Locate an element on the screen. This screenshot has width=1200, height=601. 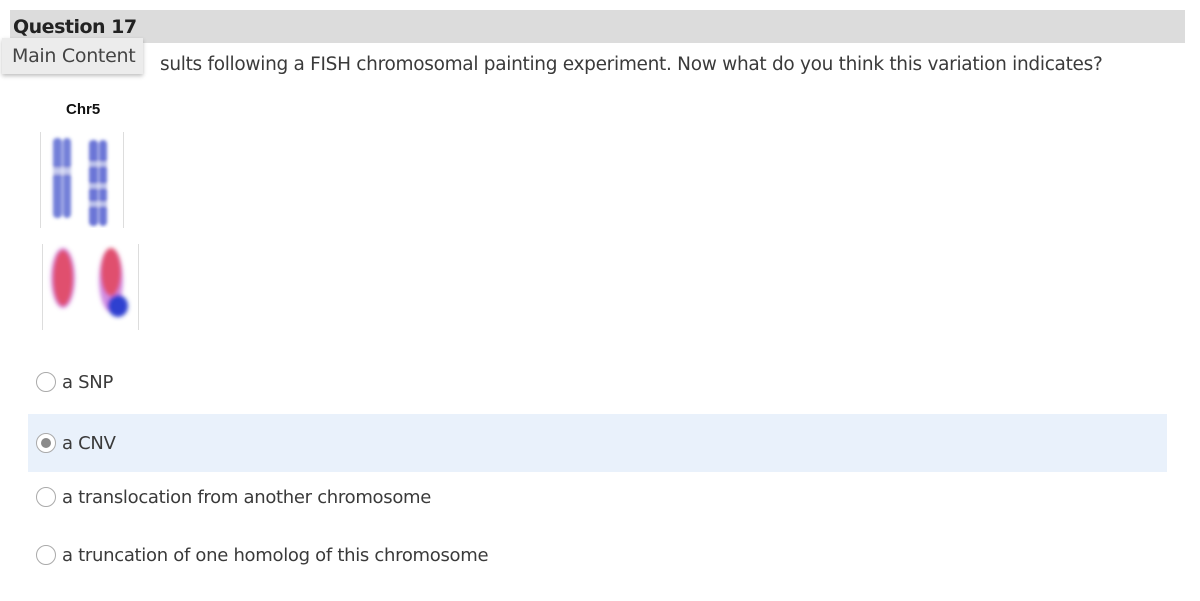
radio-button-selected is located at coordinates (46, 443).